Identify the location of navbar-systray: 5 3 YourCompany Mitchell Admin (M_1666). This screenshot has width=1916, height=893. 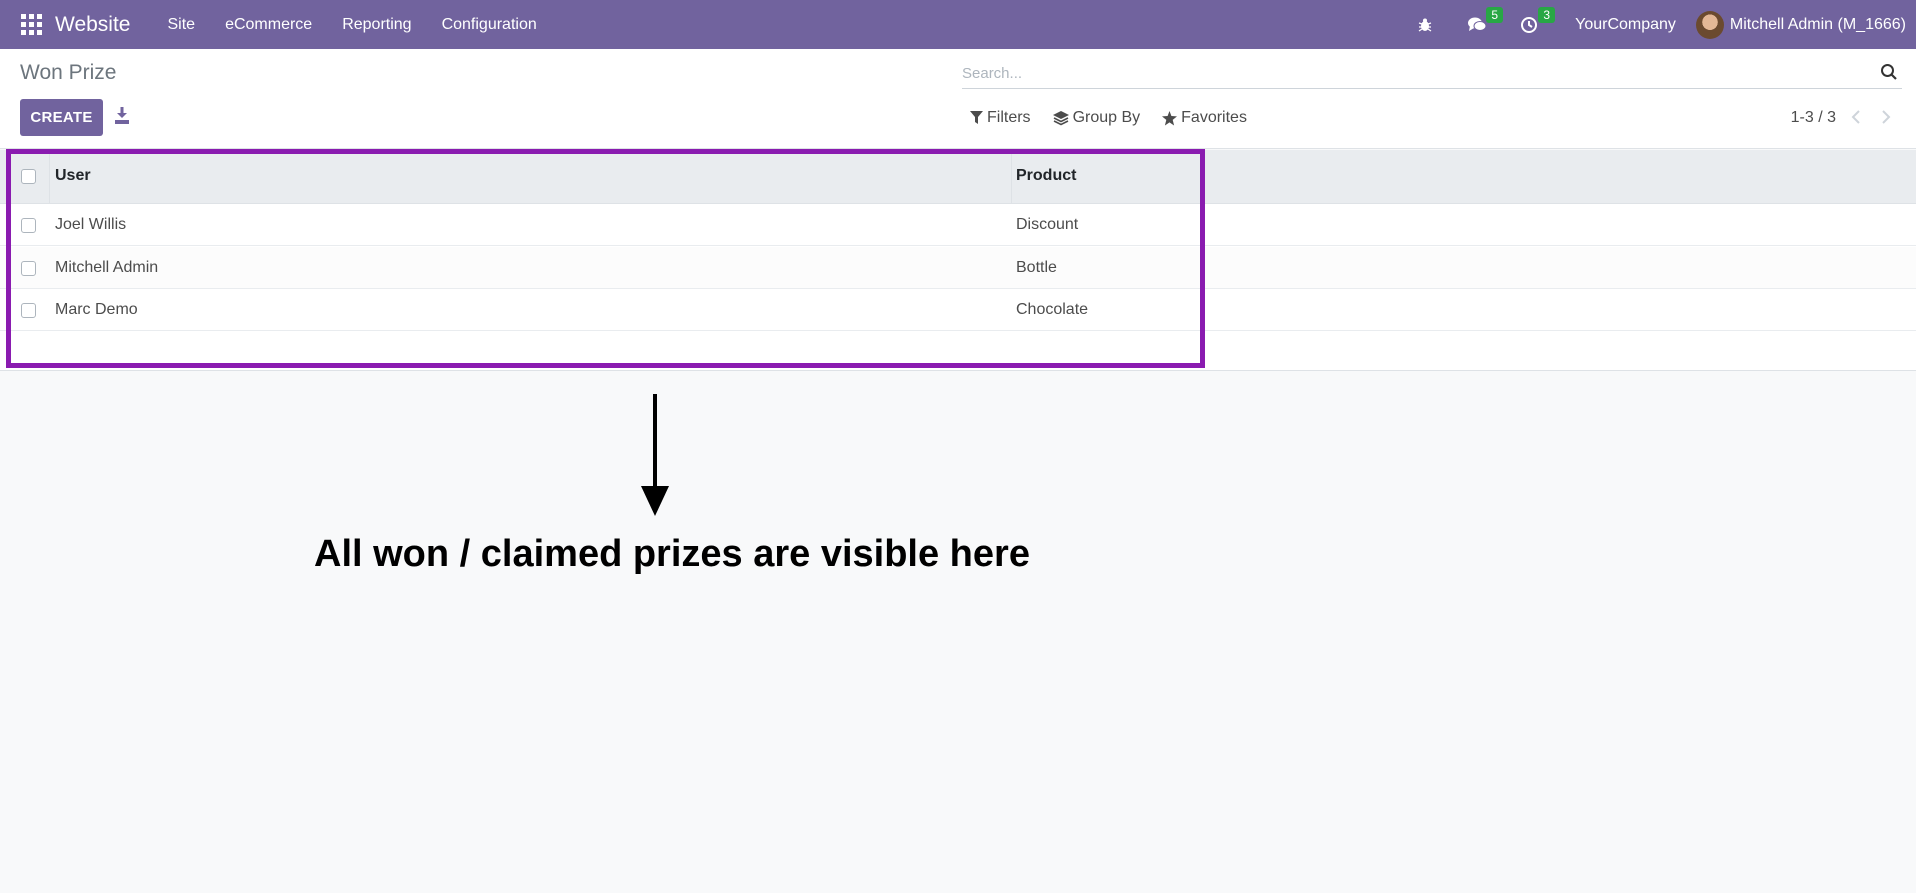
(1652, 24).